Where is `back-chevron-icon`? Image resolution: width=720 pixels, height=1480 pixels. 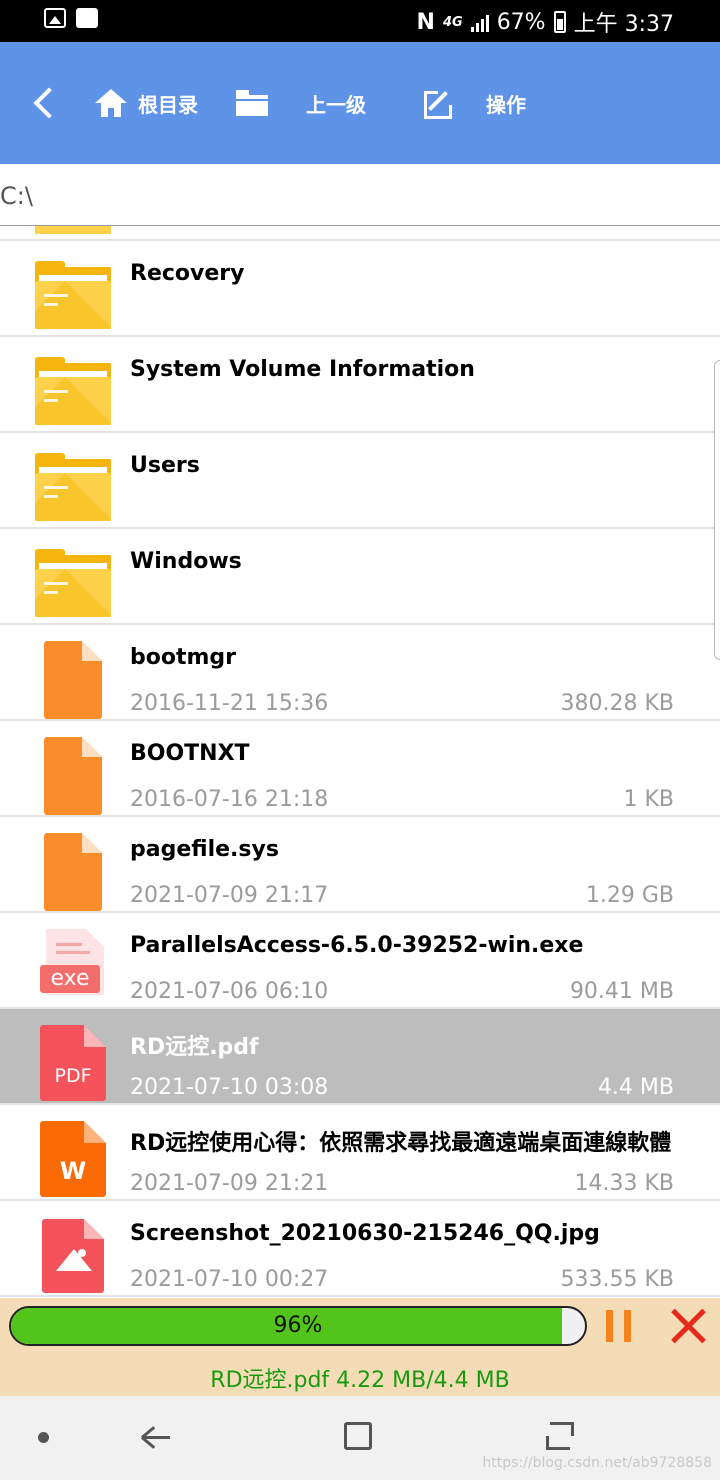
back-chevron-icon is located at coordinates (49, 103).